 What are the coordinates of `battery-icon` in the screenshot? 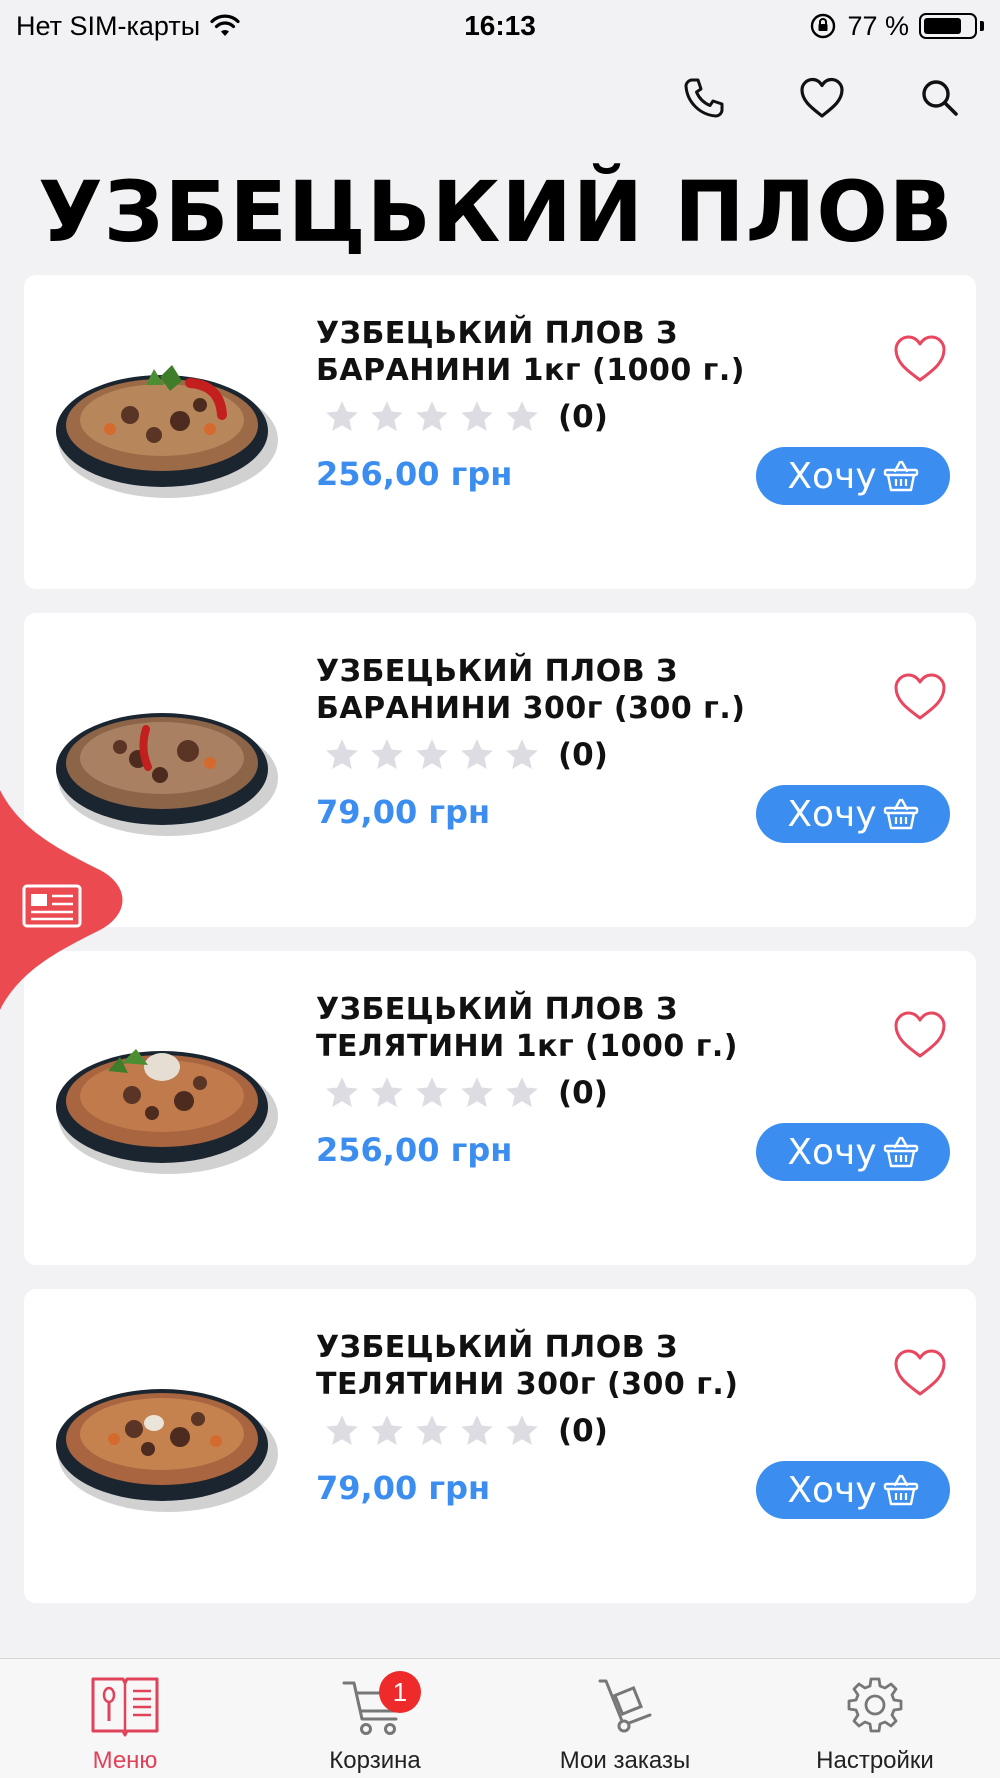 It's located at (951, 26).